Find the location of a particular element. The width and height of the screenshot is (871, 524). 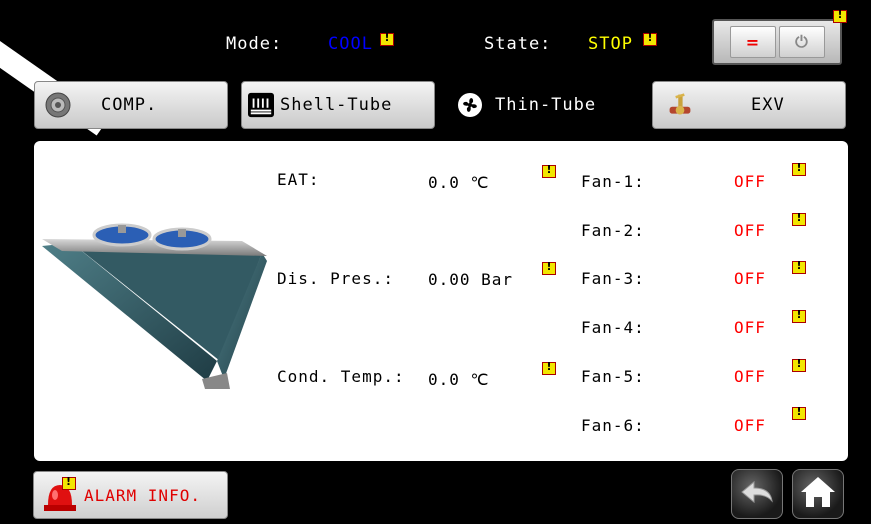

fan-5-status: OFF is located at coordinates (750, 376).